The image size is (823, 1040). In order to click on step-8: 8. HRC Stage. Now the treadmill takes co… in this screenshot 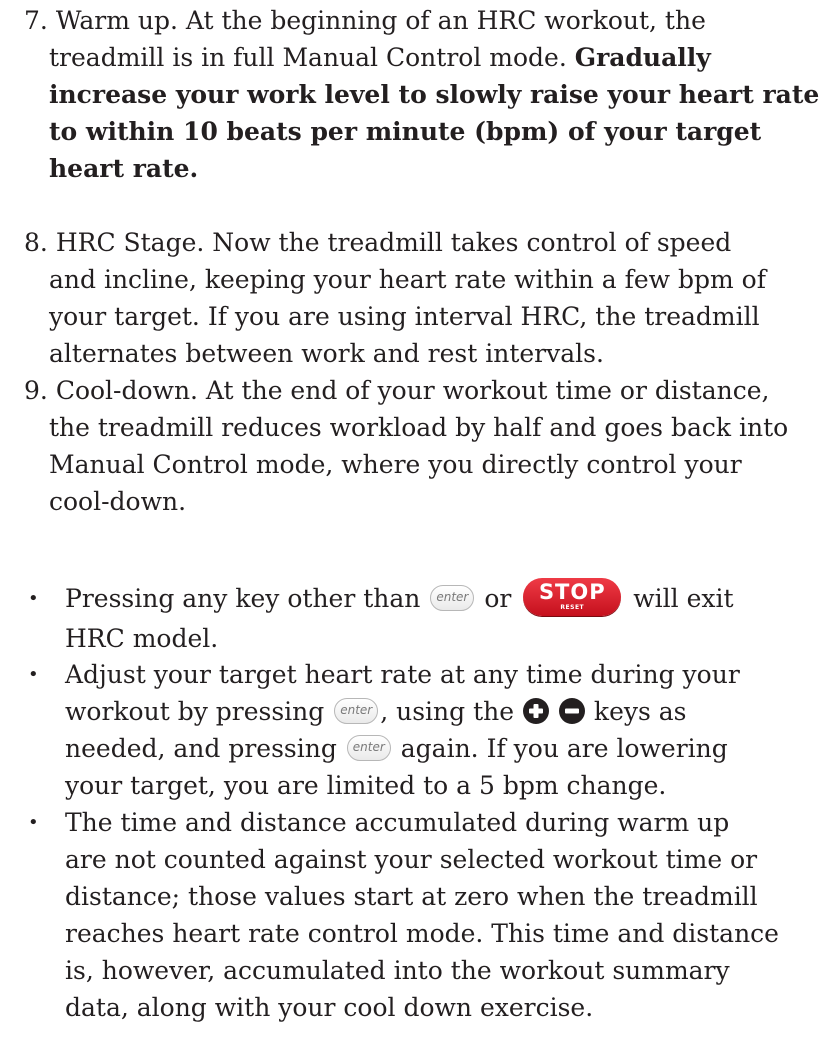, I will do `click(419, 298)`.